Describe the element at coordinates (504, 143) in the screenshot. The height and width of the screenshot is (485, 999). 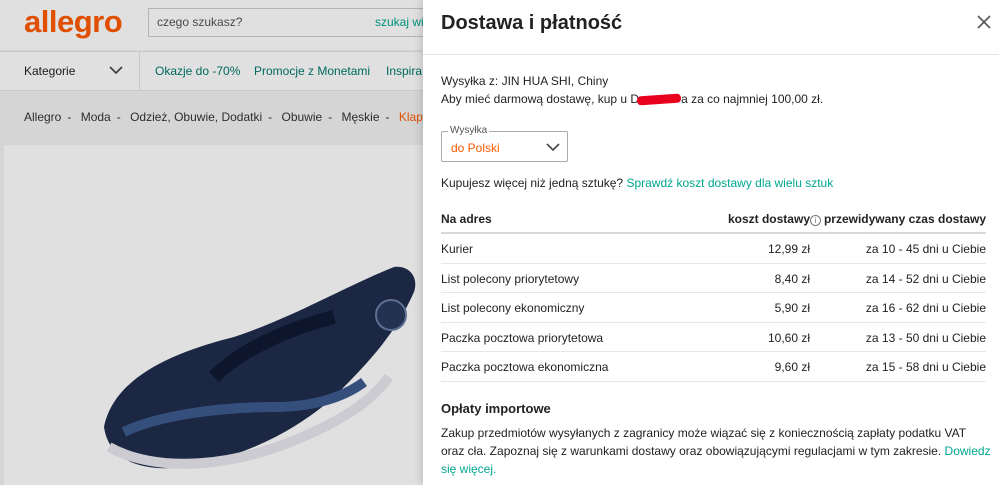
I see `shipping-destination-select: Wysyłka do Polski` at that location.